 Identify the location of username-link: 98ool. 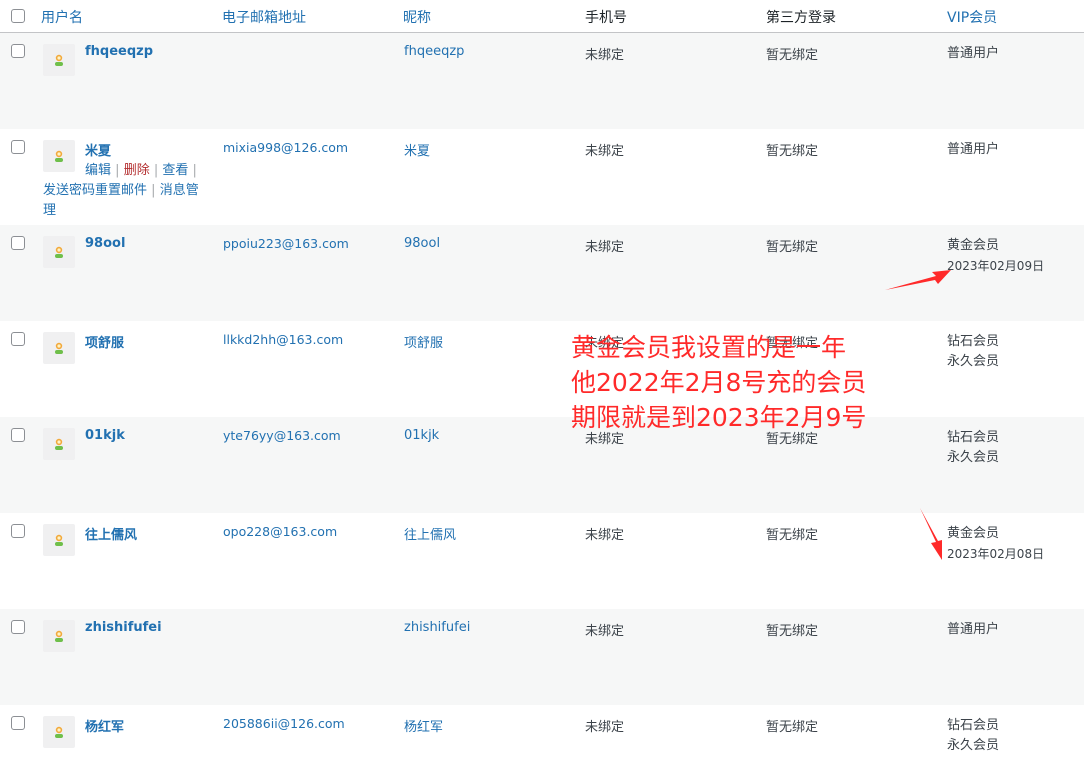
(105, 243).